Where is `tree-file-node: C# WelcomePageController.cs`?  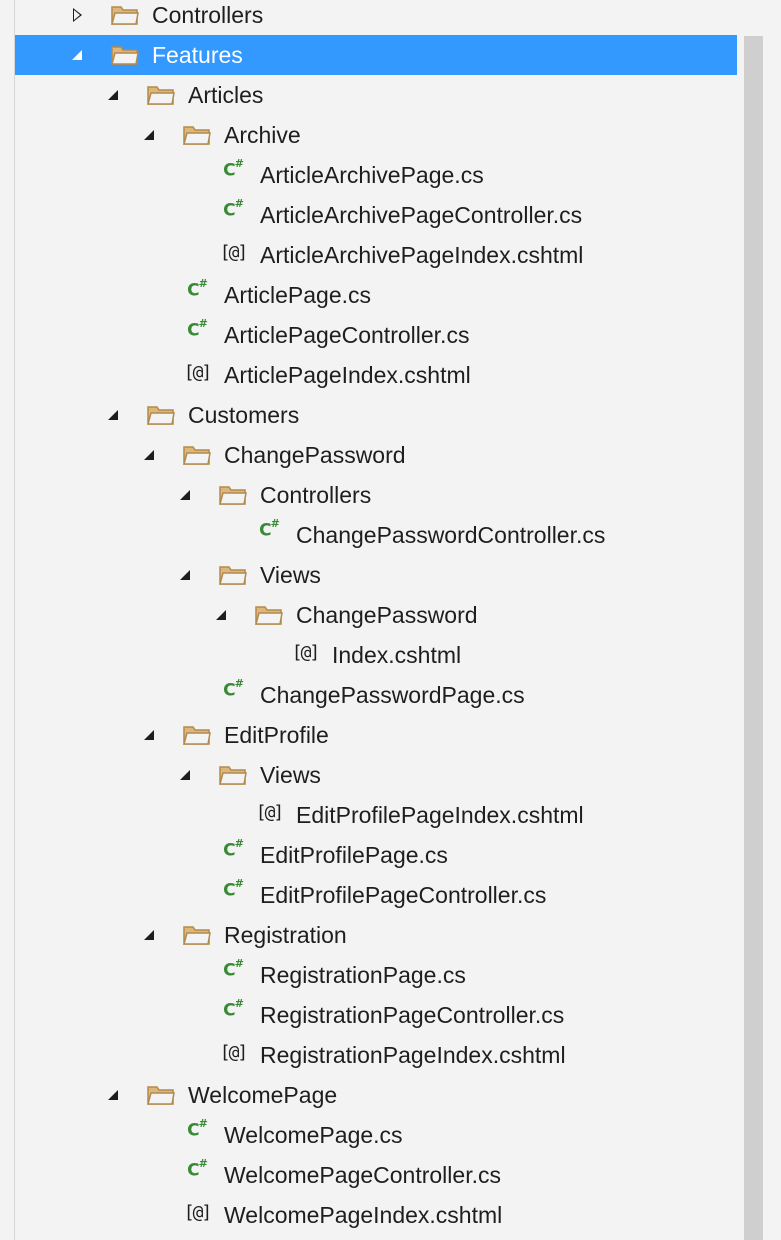
tree-file-node: C# WelcomePageController.cs is located at coordinates (376, 1175).